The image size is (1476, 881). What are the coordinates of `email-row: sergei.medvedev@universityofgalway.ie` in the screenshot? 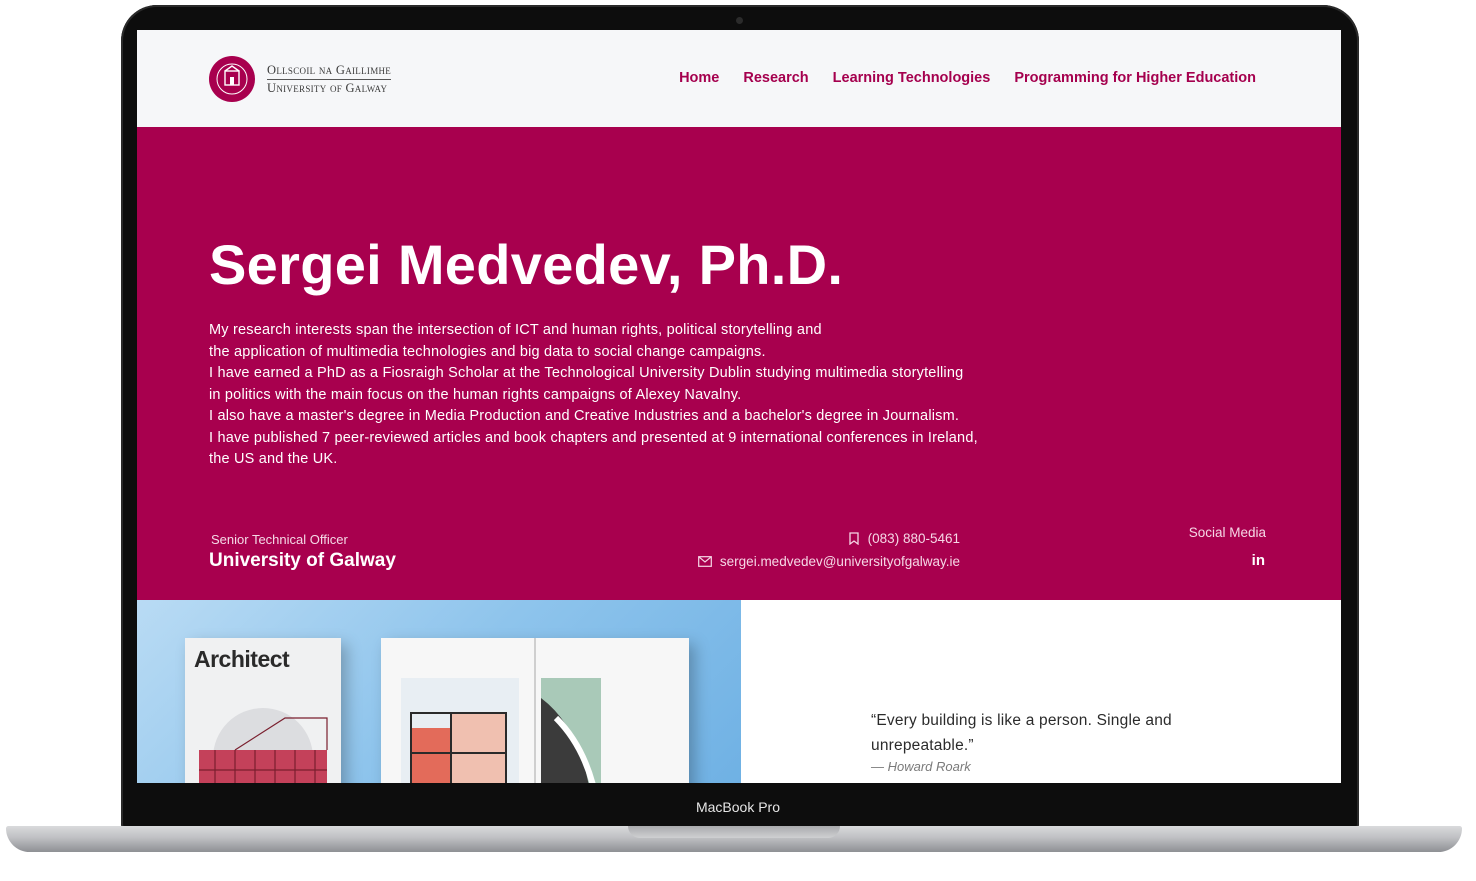 It's located at (829, 561).